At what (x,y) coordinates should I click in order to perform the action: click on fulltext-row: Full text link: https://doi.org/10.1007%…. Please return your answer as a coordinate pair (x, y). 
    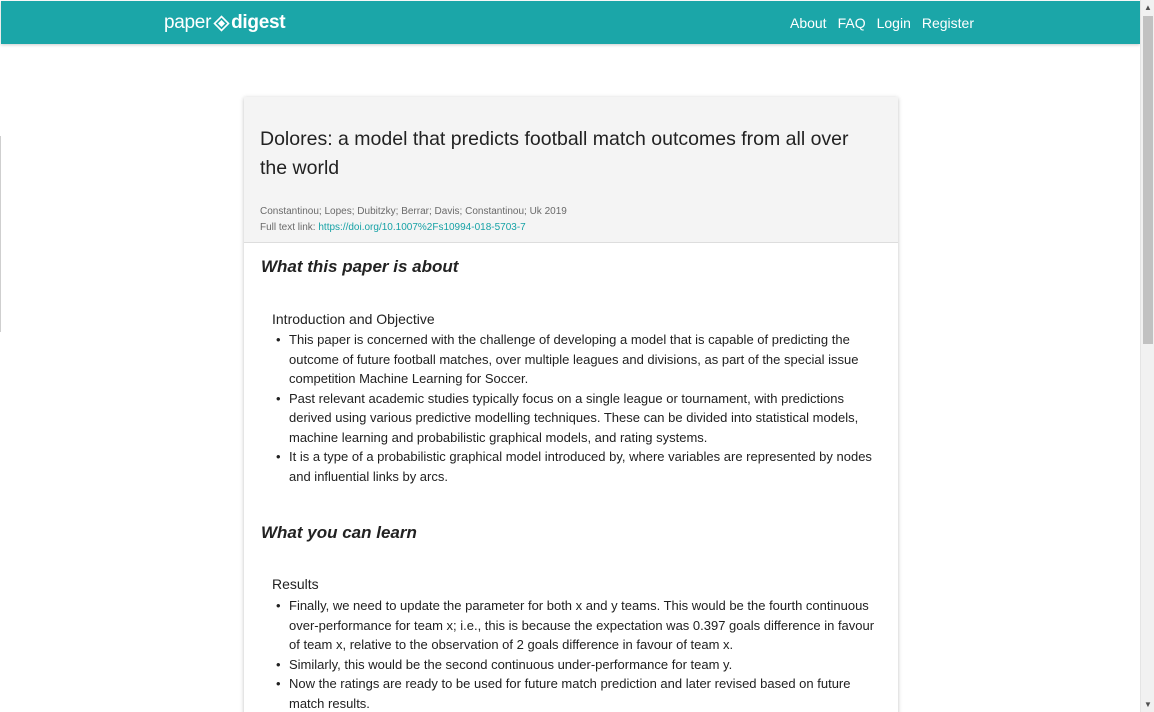
    Looking at the image, I should click on (413, 228).